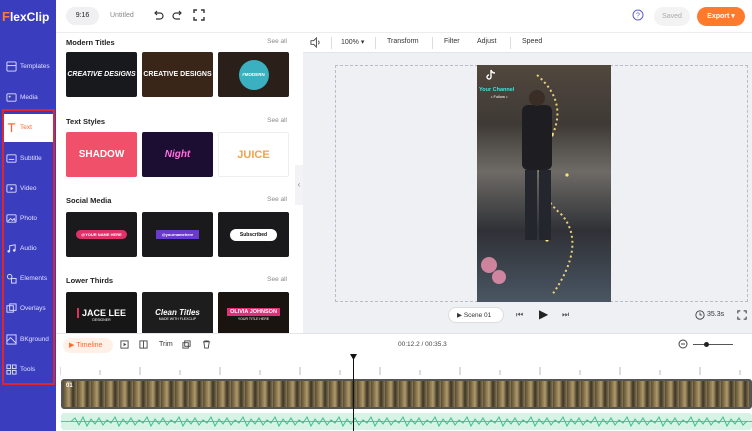 The height and width of the screenshot is (431, 752). I want to click on sidebar-item-text: Text, so click(28, 128).